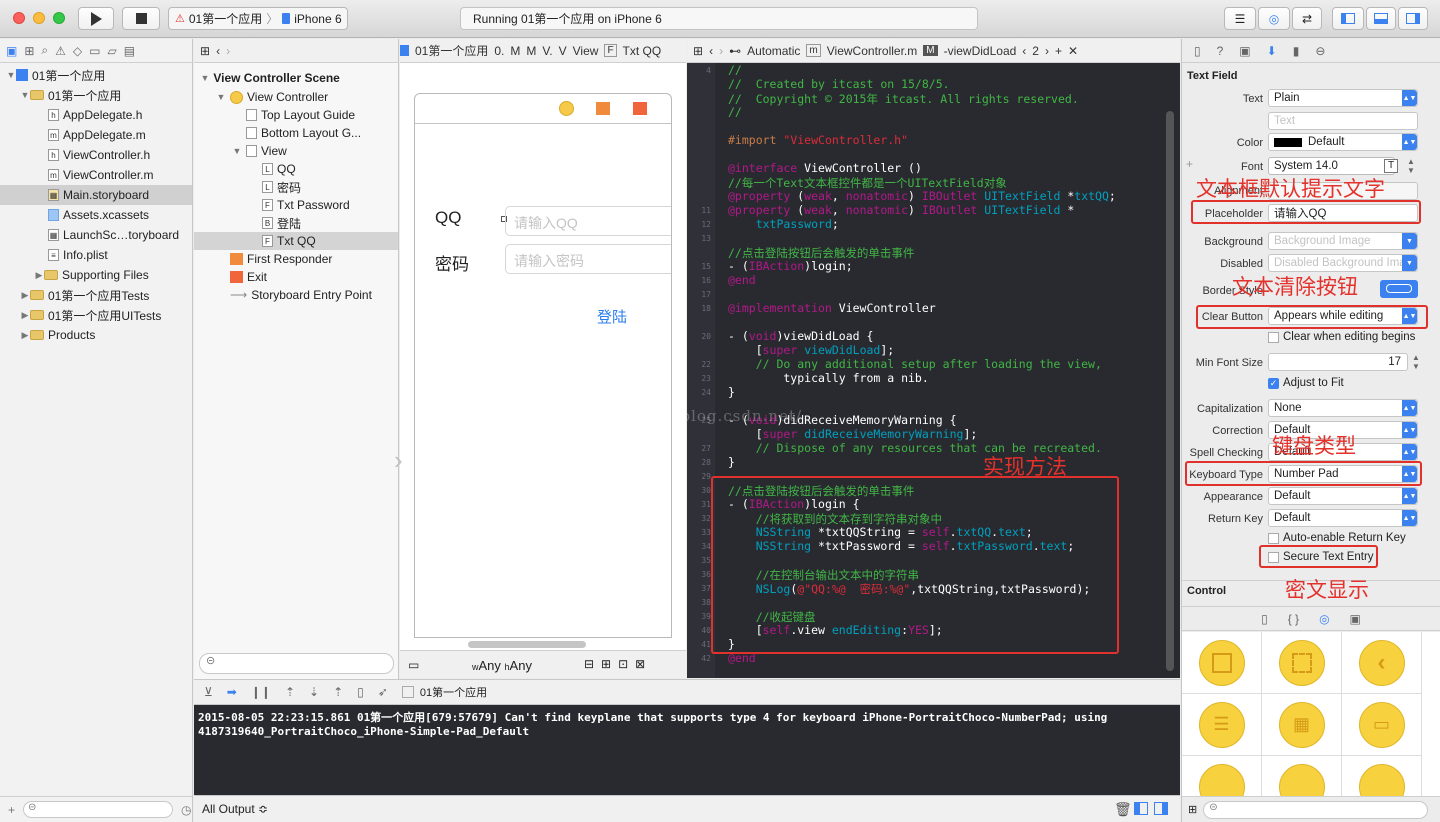 The image size is (1440, 822). What do you see at coordinates (1343, 121) in the screenshot?
I see `text-value-field: Text` at bounding box center [1343, 121].